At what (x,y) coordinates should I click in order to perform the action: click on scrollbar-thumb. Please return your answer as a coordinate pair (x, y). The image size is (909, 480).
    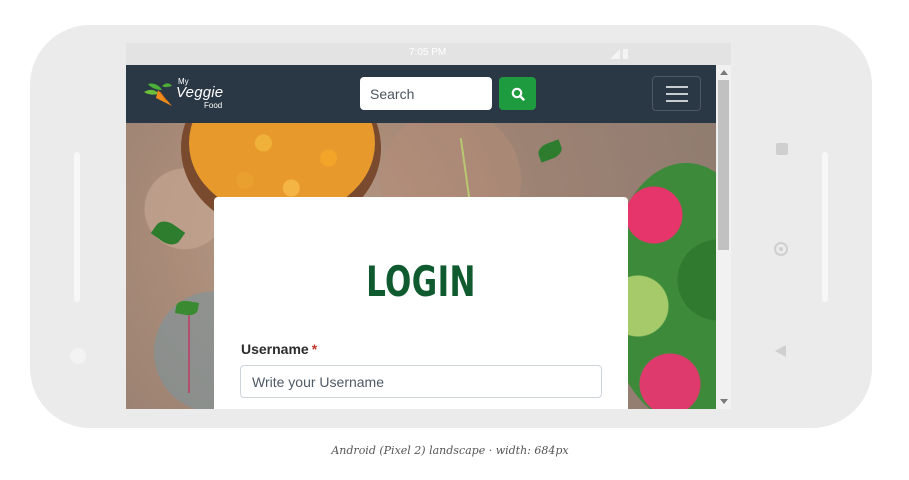
    Looking at the image, I should click on (723, 165).